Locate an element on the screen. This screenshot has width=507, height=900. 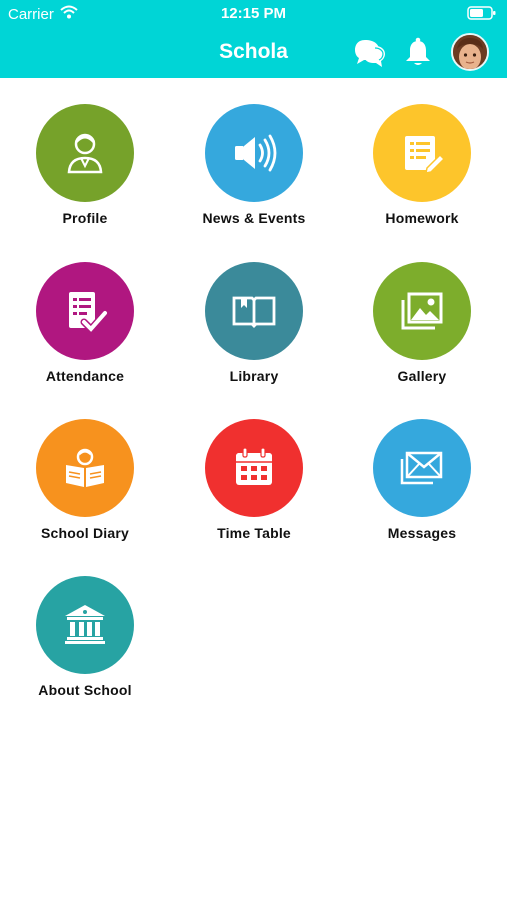
menu-label: Library is located at coordinates (254, 376).